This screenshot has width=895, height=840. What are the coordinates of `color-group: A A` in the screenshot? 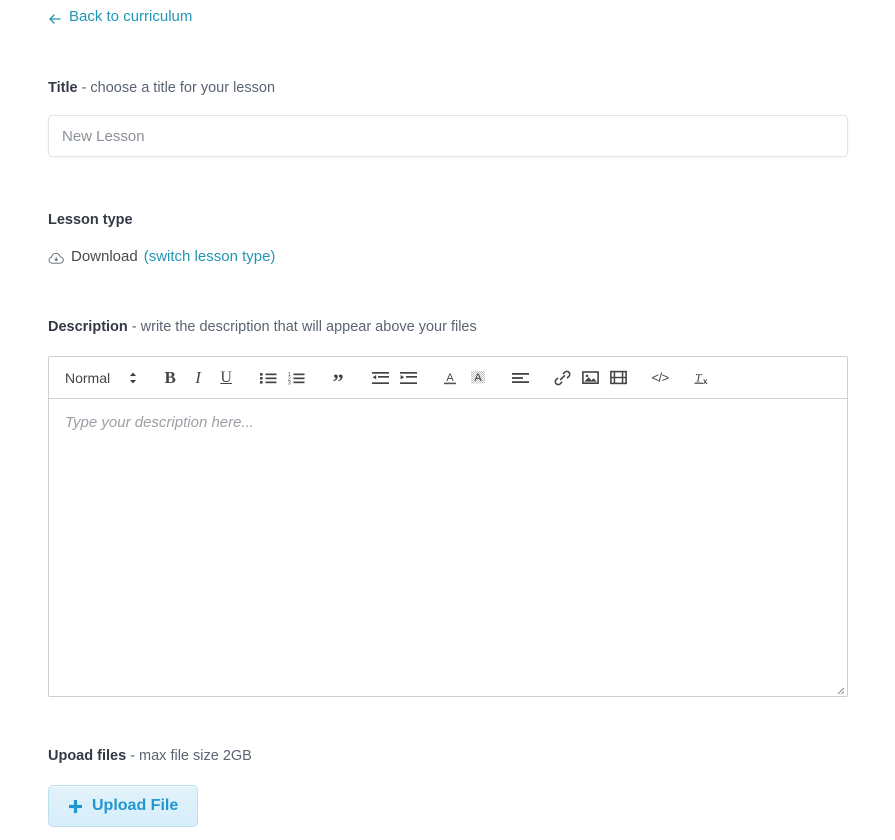 It's located at (464, 377).